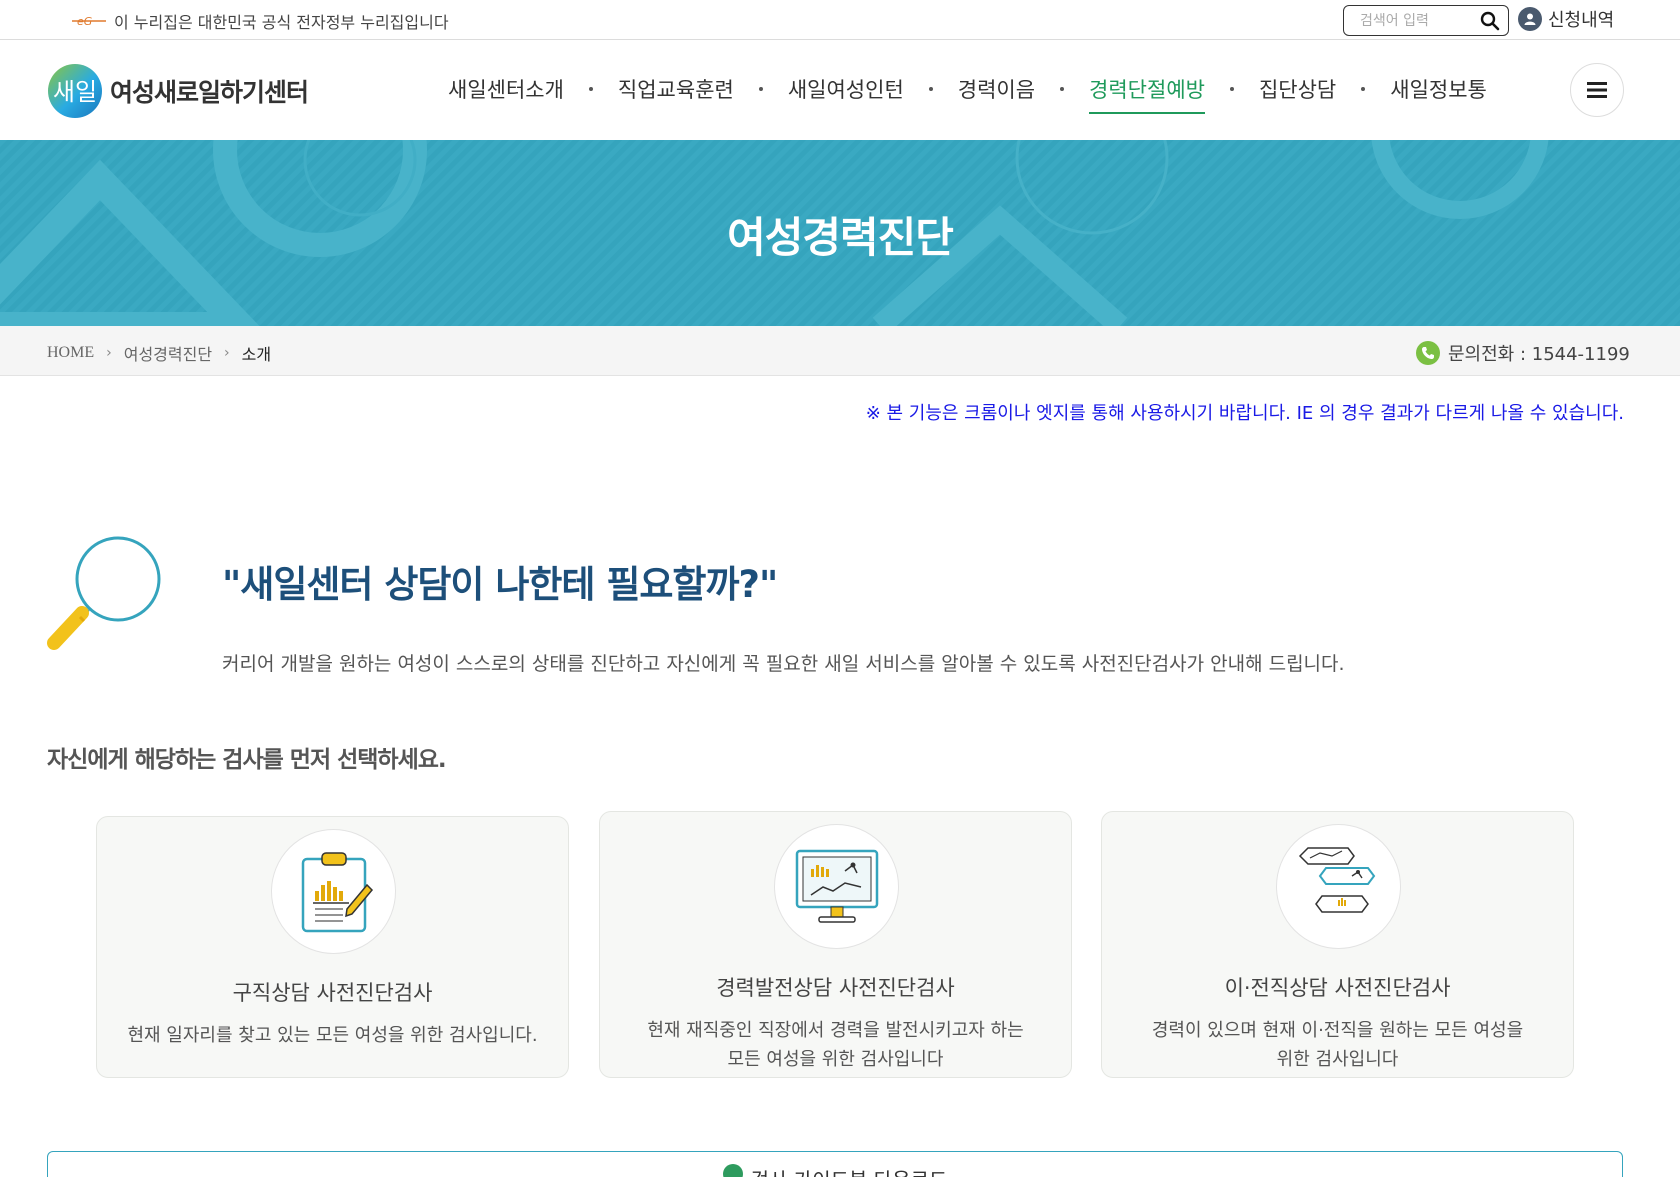 The height and width of the screenshot is (1177, 1680). What do you see at coordinates (996, 94) in the screenshot?
I see `nav-item-career-link: 경력이음` at bounding box center [996, 94].